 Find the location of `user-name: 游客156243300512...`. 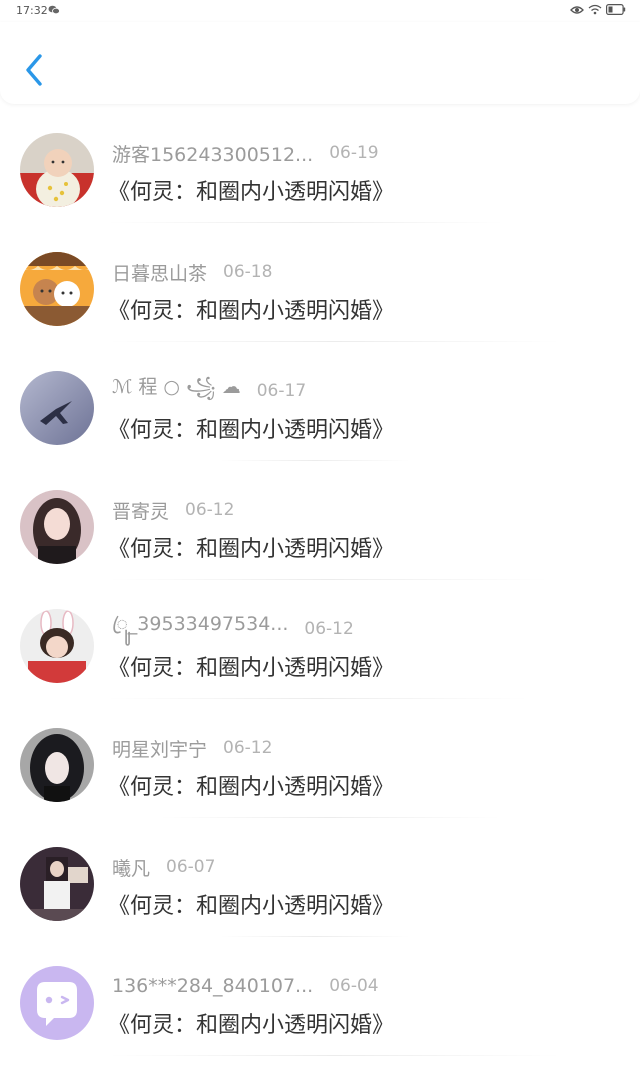

user-name: 游客156243300512... is located at coordinates (213, 154).